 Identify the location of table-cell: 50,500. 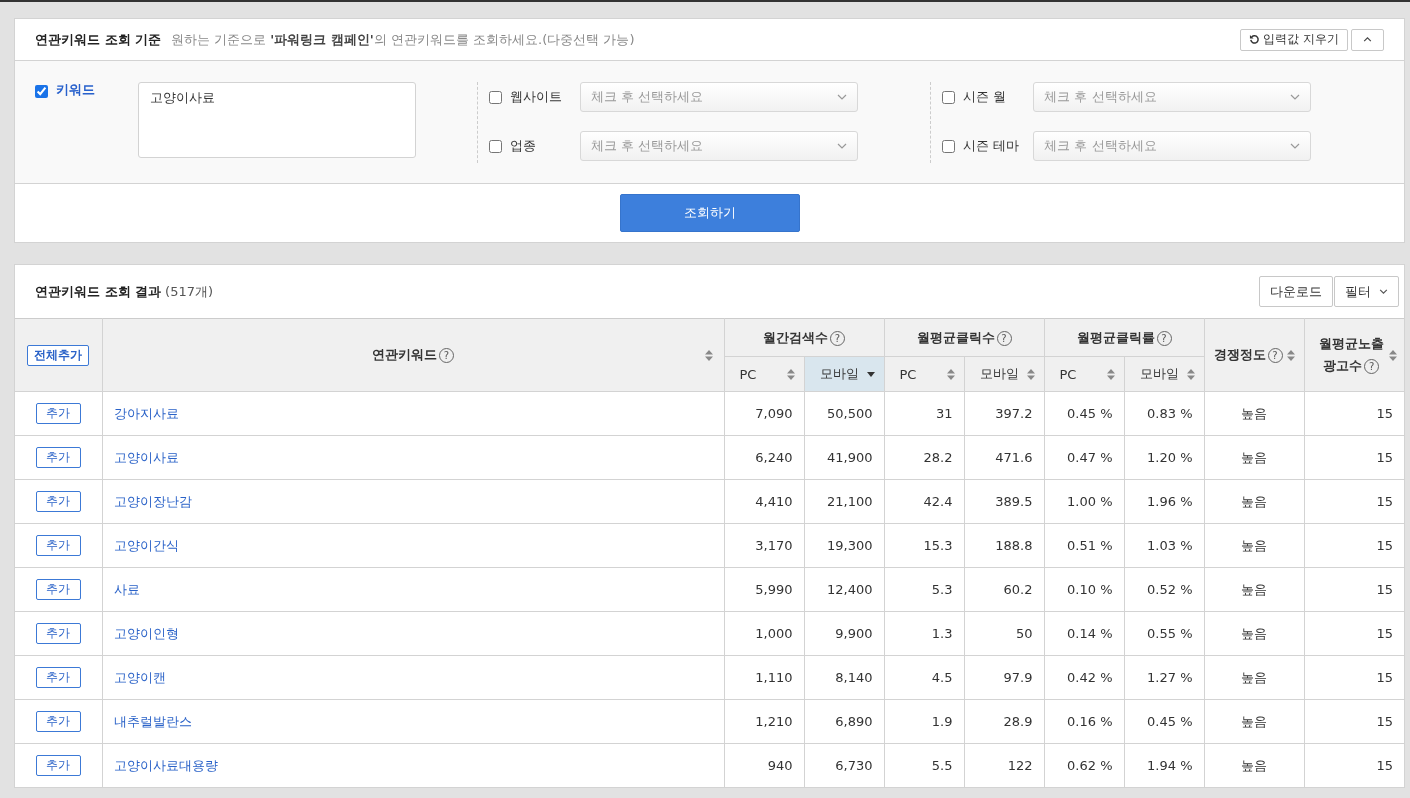
(844, 413).